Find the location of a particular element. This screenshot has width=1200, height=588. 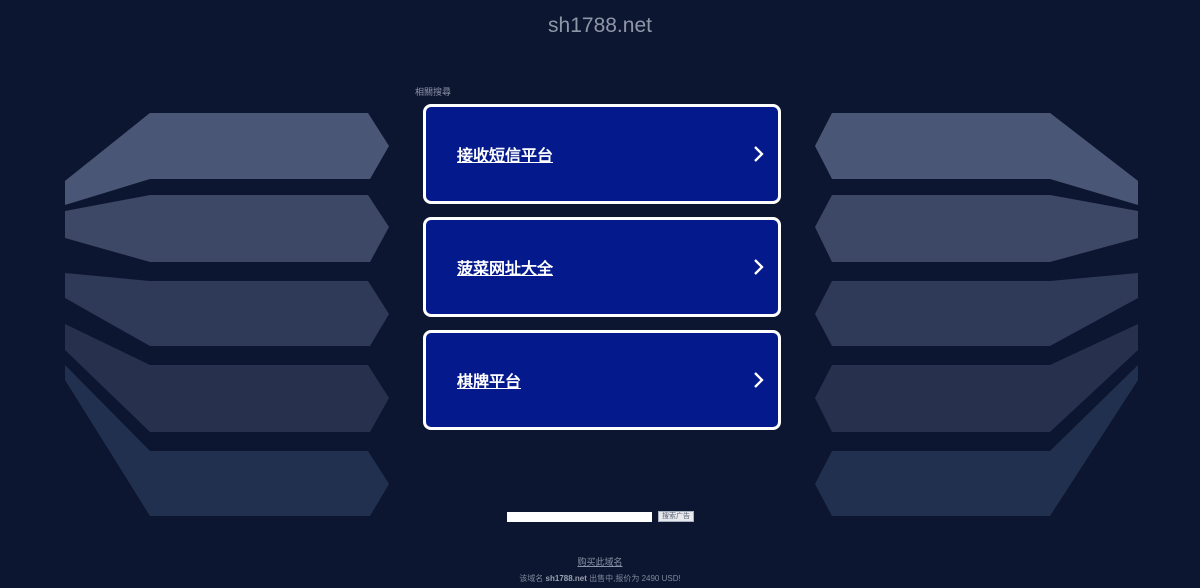

search-input is located at coordinates (579, 516).